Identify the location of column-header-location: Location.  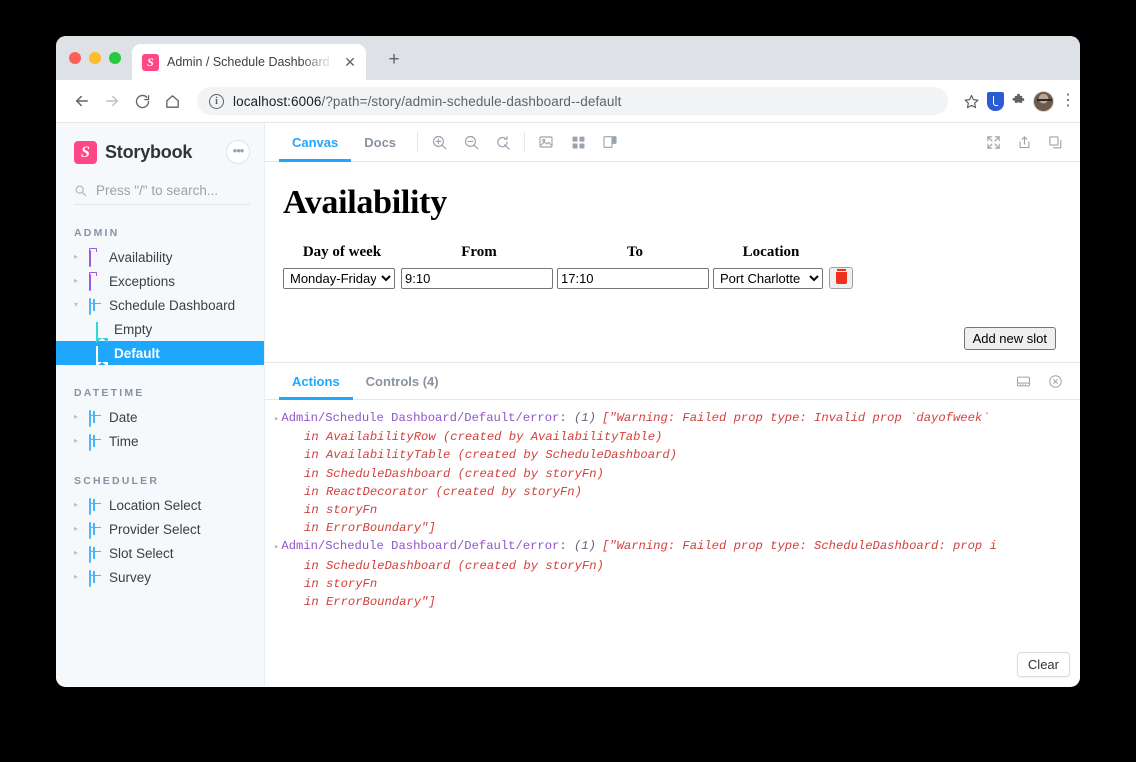
(771, 252).